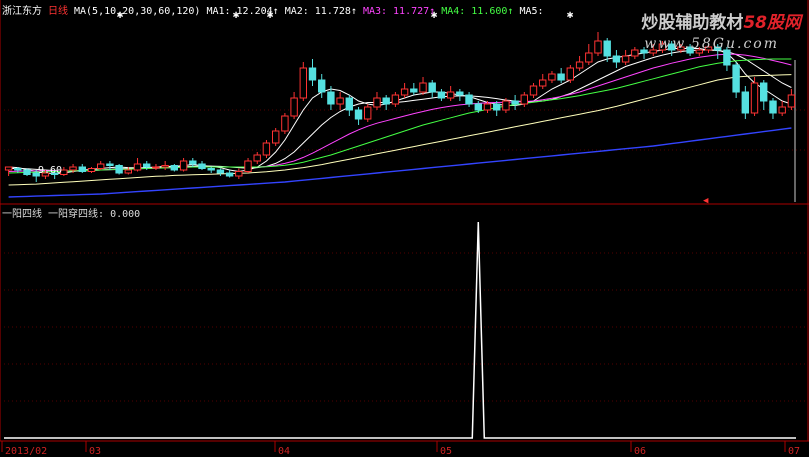 The image size is (809, 457). I want to click on price-annotation: 9.60, so click(50, 170).